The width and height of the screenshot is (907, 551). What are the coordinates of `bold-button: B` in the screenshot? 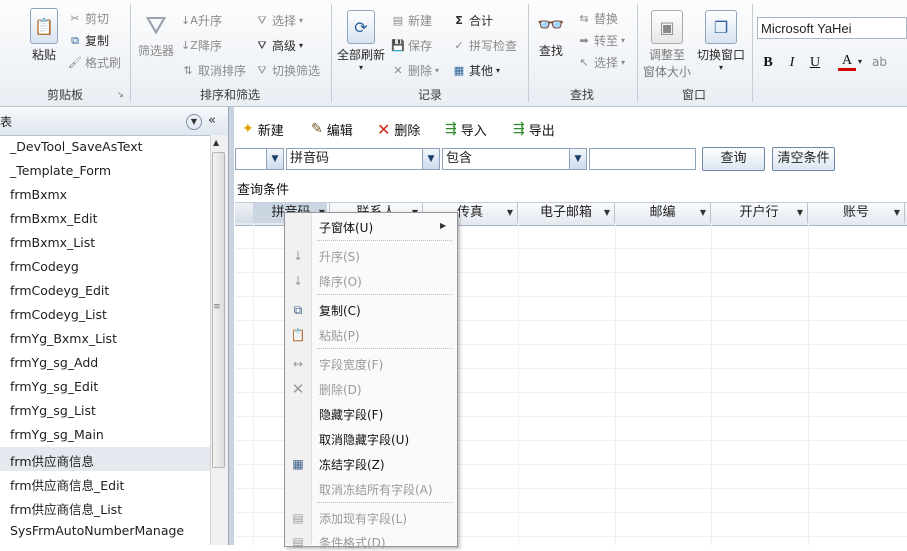 It's located at (768, 63).